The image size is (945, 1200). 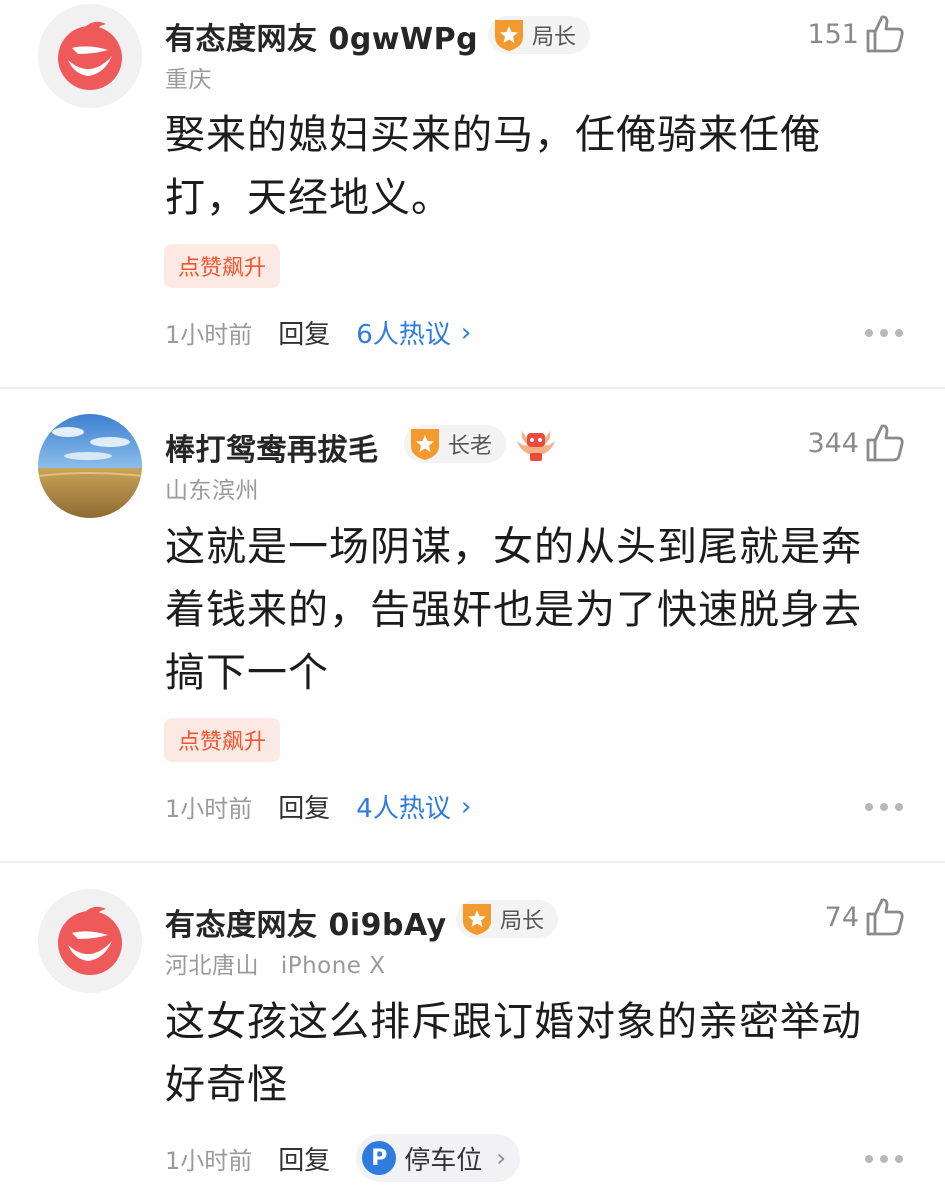 What do you see at coordinates (833, 34) in the screenshot?
I see `like-count: 151` at bounding box center [833, 34].